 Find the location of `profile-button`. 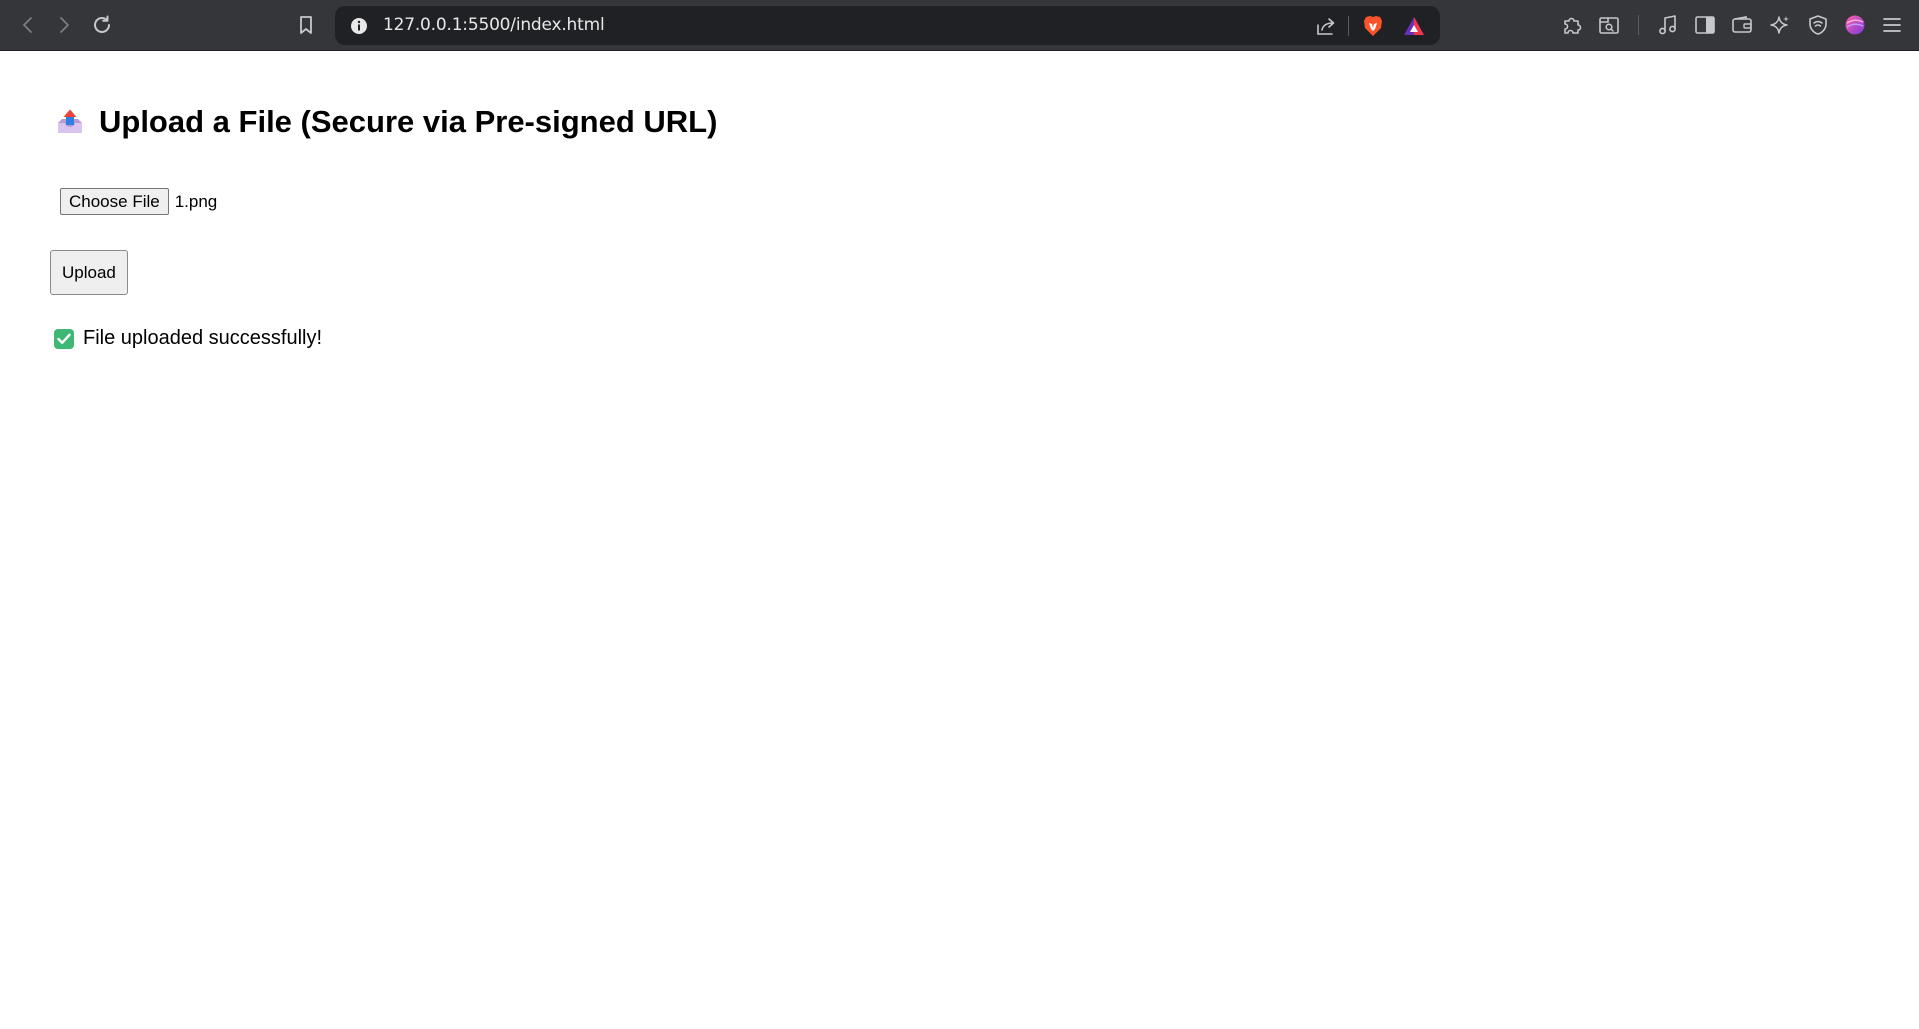

profile-button is located at coordinates (1855, 25).